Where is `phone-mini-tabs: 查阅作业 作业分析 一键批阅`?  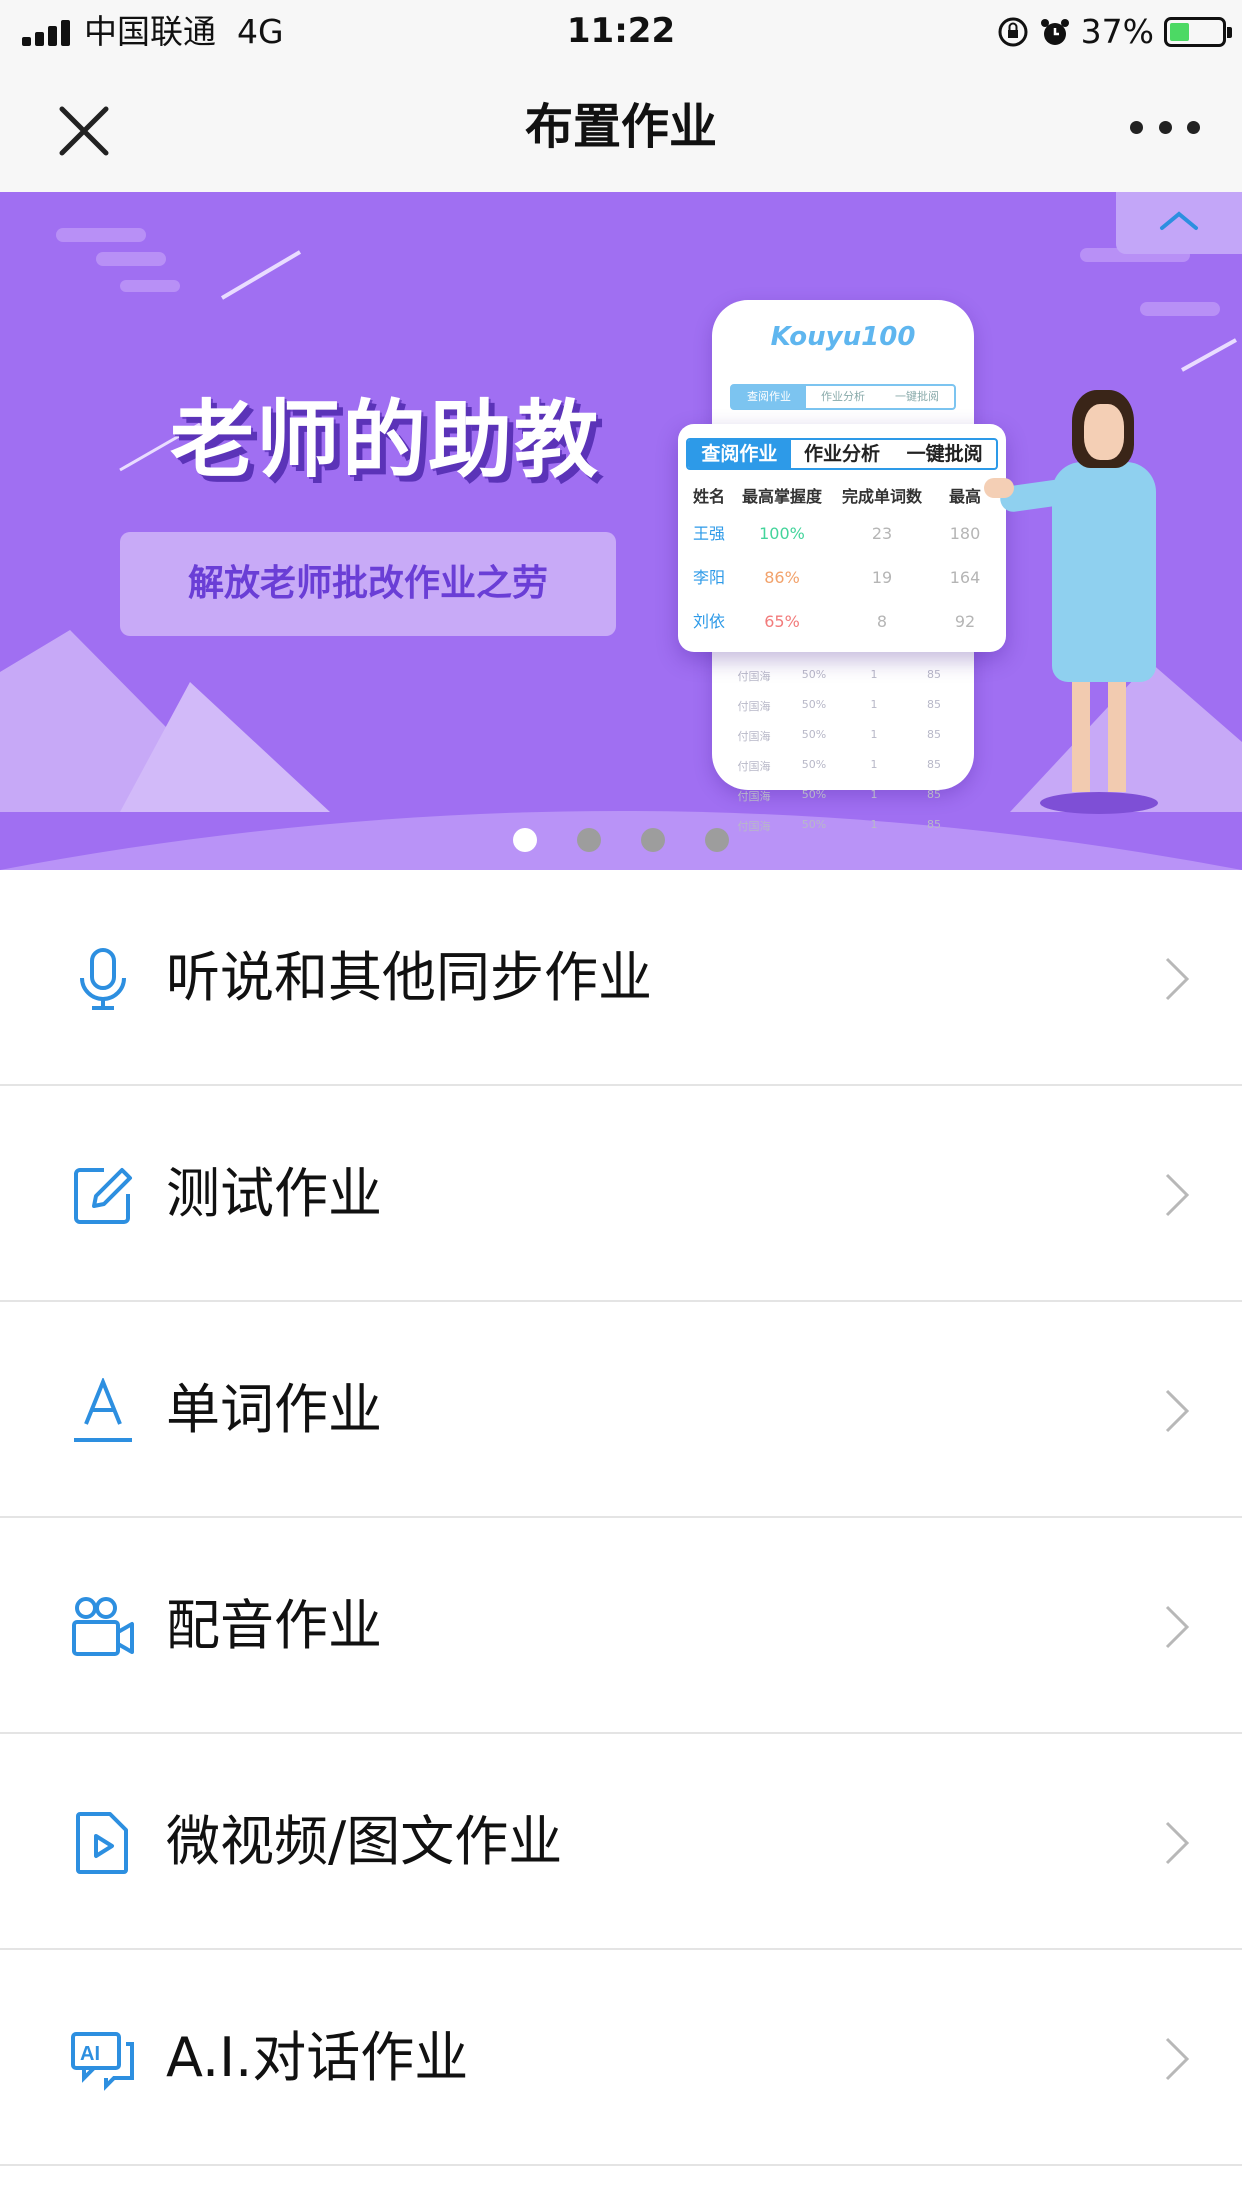
phone-mini-tabs: 查阅作业 作业分析 一键批阅 is located at coordinates (843, 397).